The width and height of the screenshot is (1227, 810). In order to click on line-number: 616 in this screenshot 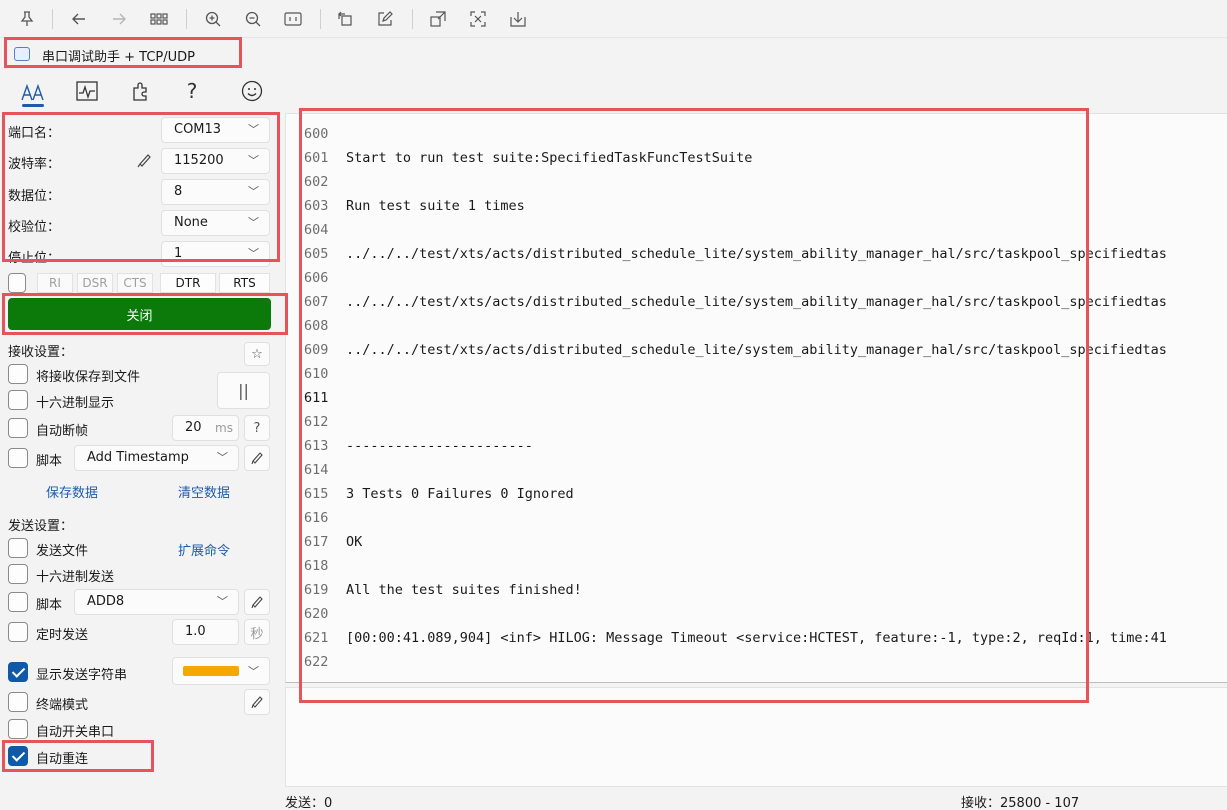, I will do `click(316, 518)`.